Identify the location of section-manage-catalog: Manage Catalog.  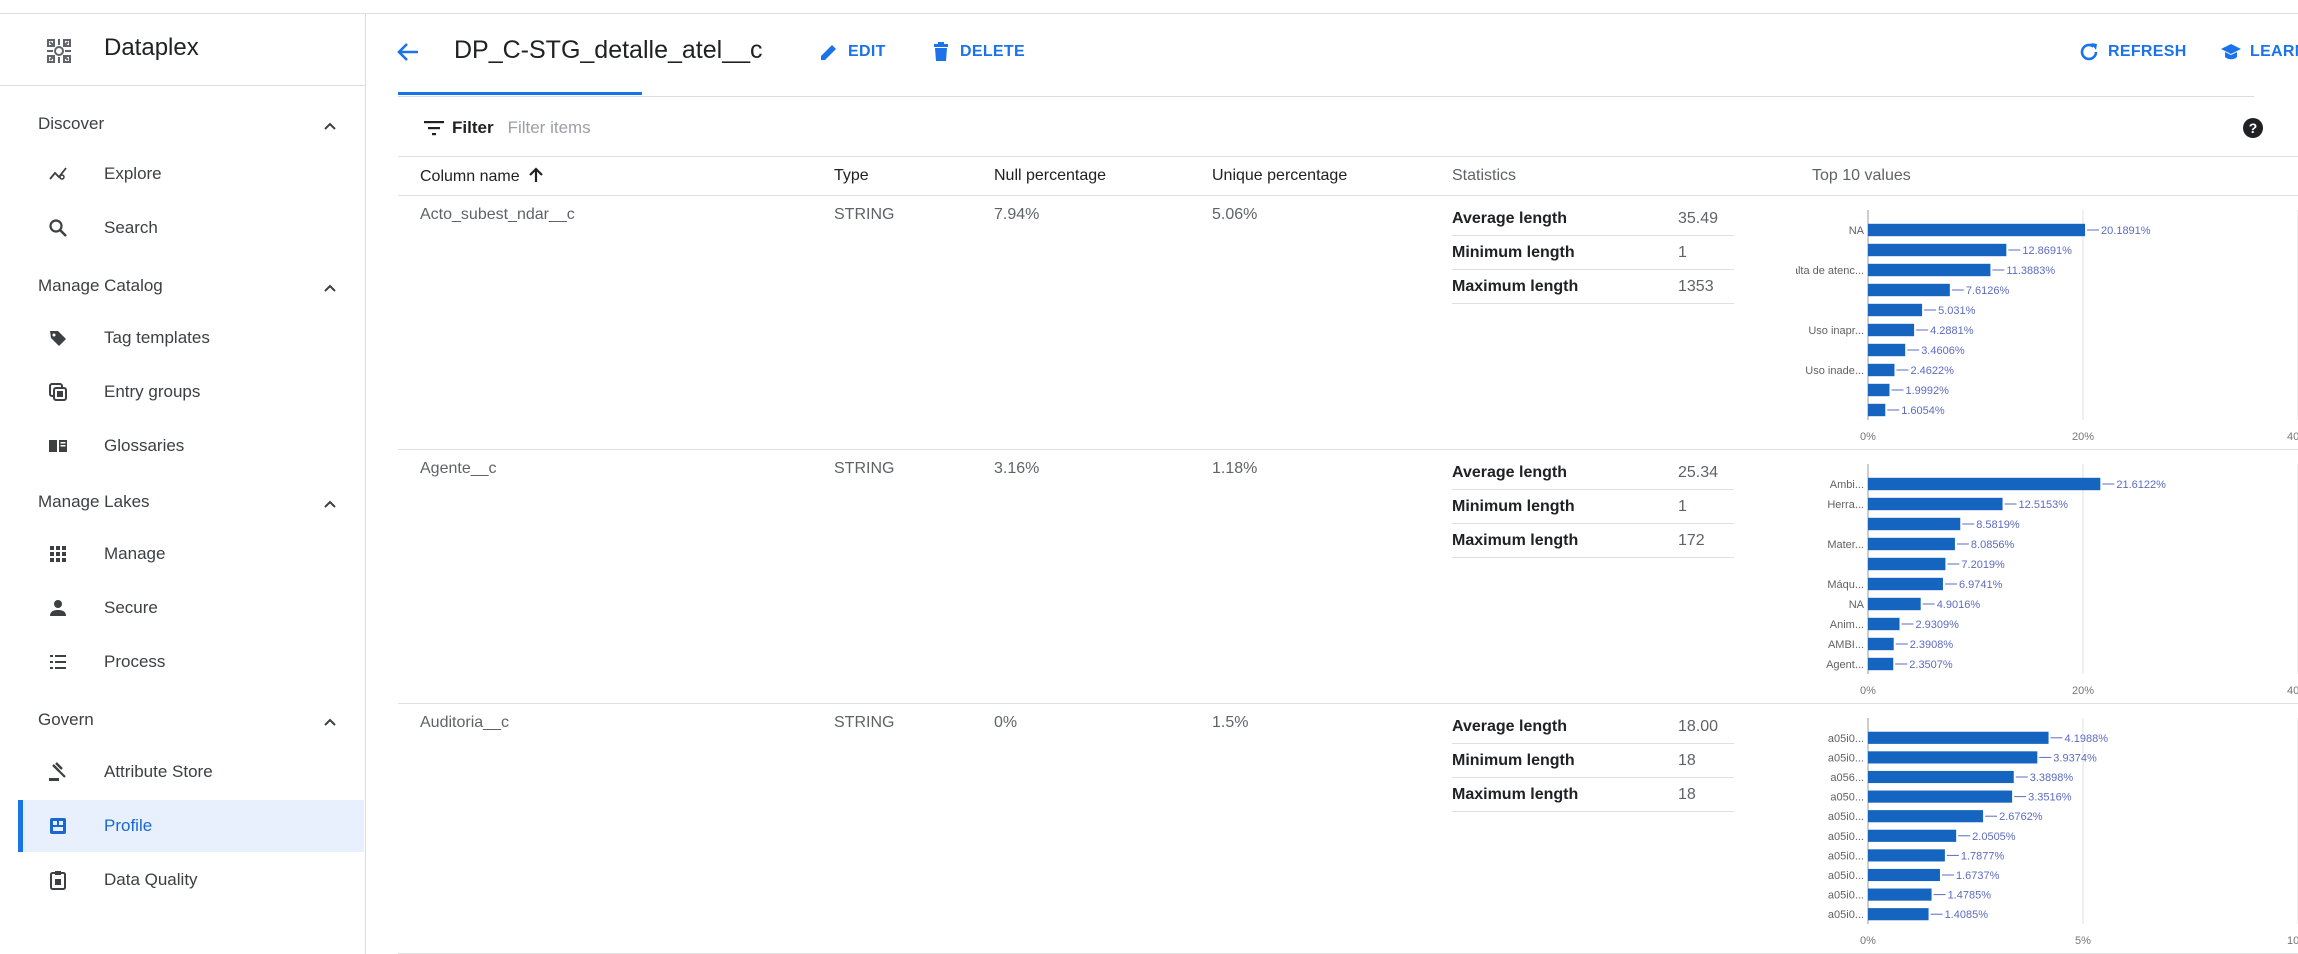
(188, 291).